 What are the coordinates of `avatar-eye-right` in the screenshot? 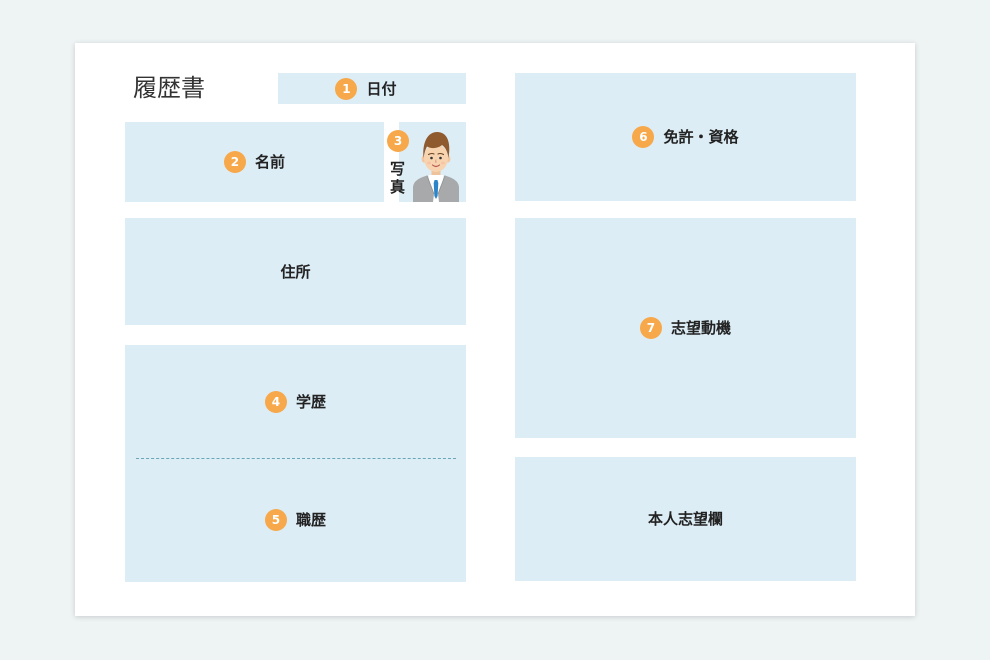 It's located at (440, 158).